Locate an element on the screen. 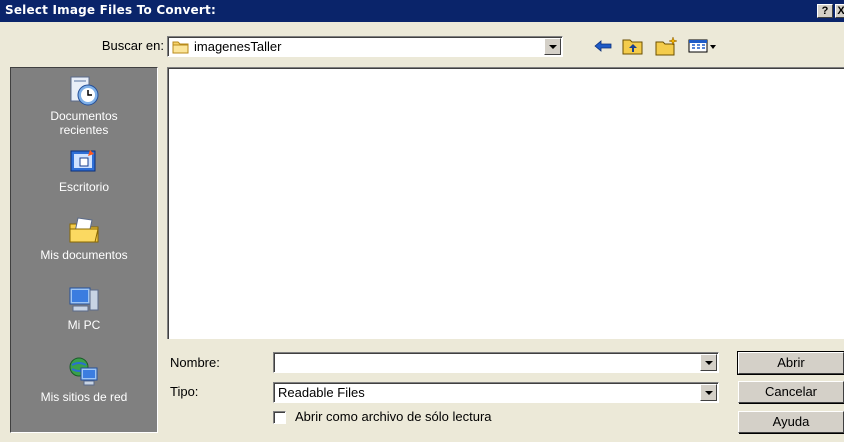 This screenshot has width=844, height=442. up-folder-icon is located at coordinates (633, 46).